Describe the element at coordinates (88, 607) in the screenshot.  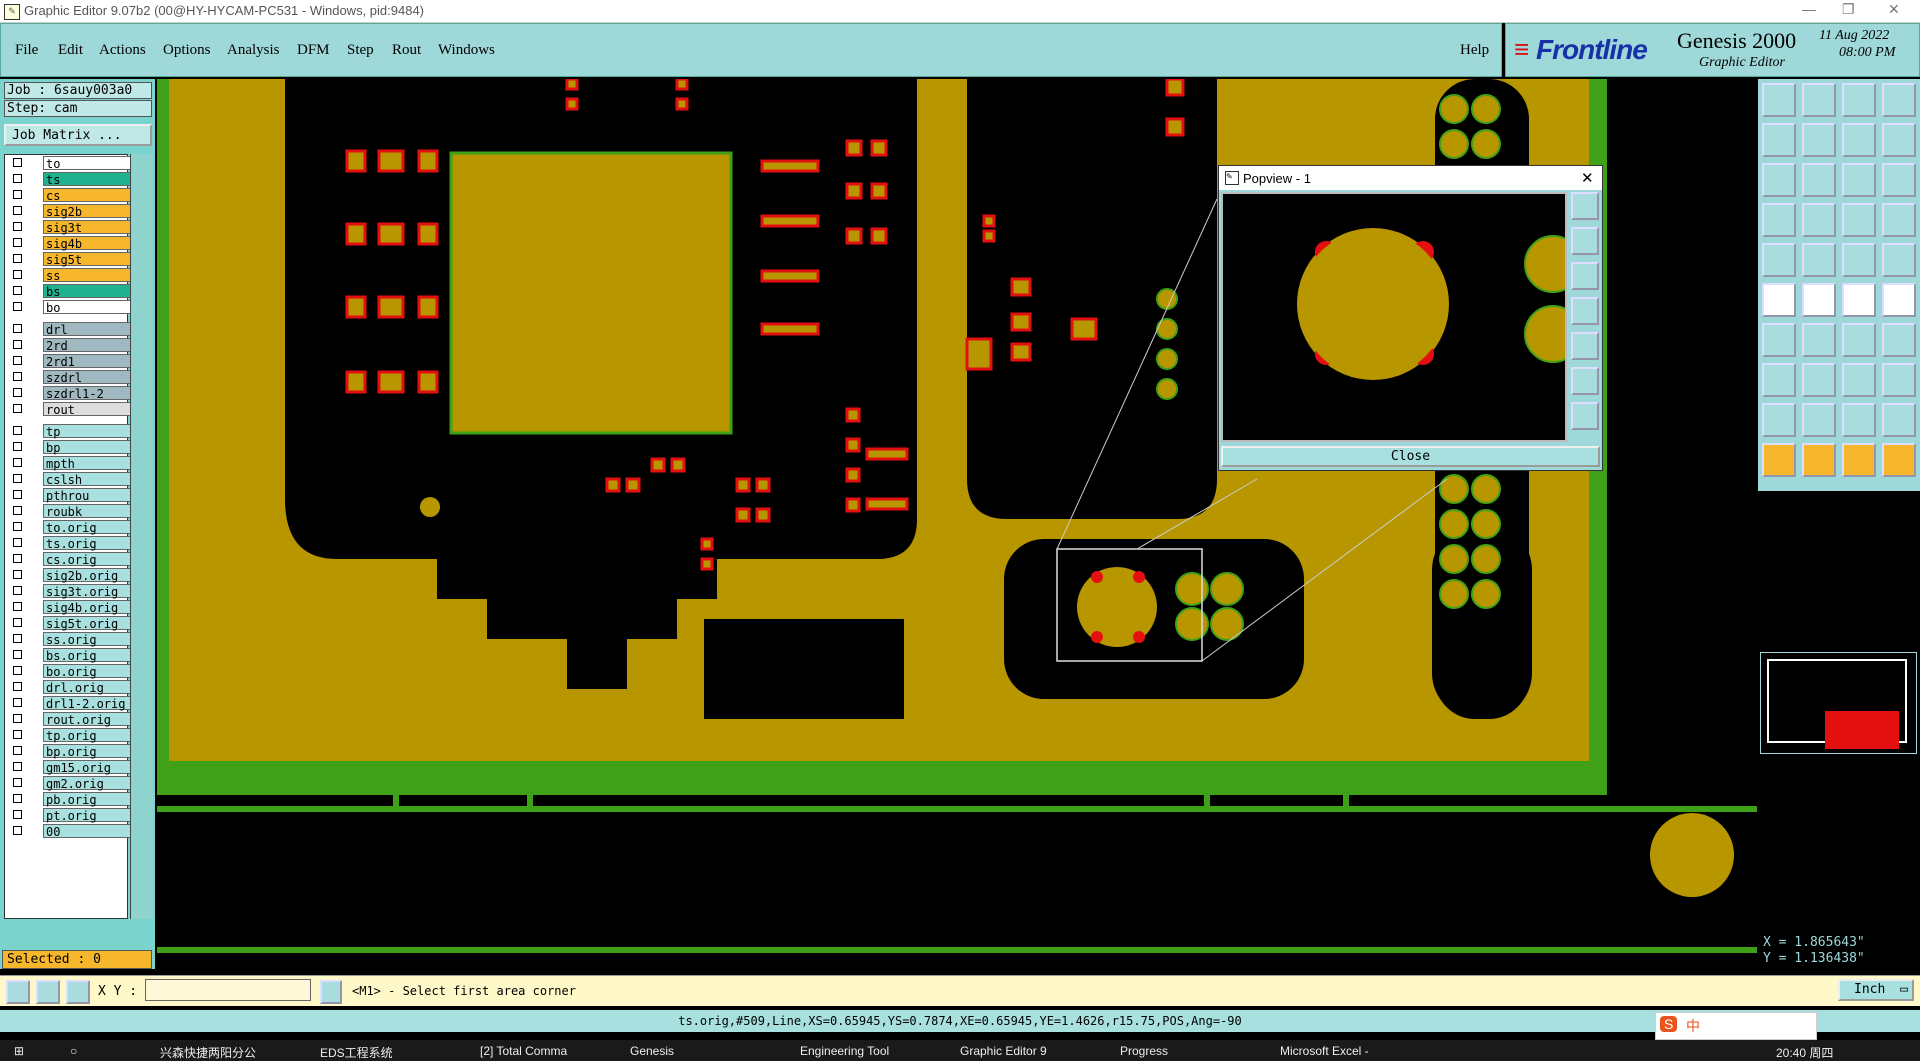
I see `layer-name: sig4b.orig` at that location.